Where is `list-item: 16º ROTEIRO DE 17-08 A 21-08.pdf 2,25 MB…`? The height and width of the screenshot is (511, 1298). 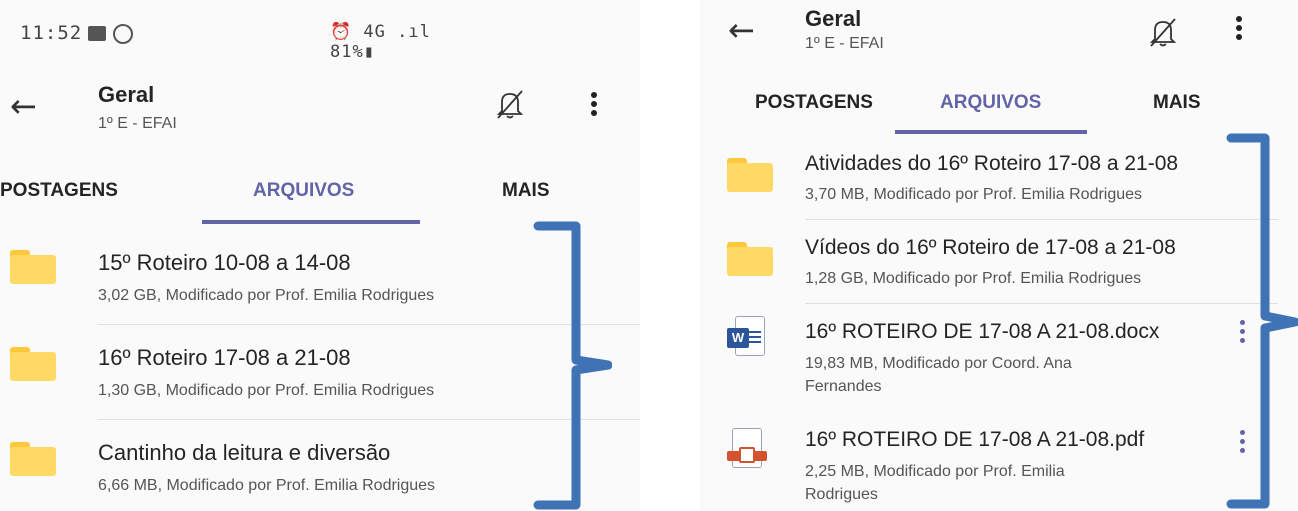 list-item: 16º ROTEIRO DE 17-08 A 21-08.pdf 2,25 MB… is located at coordinates (999, 463).